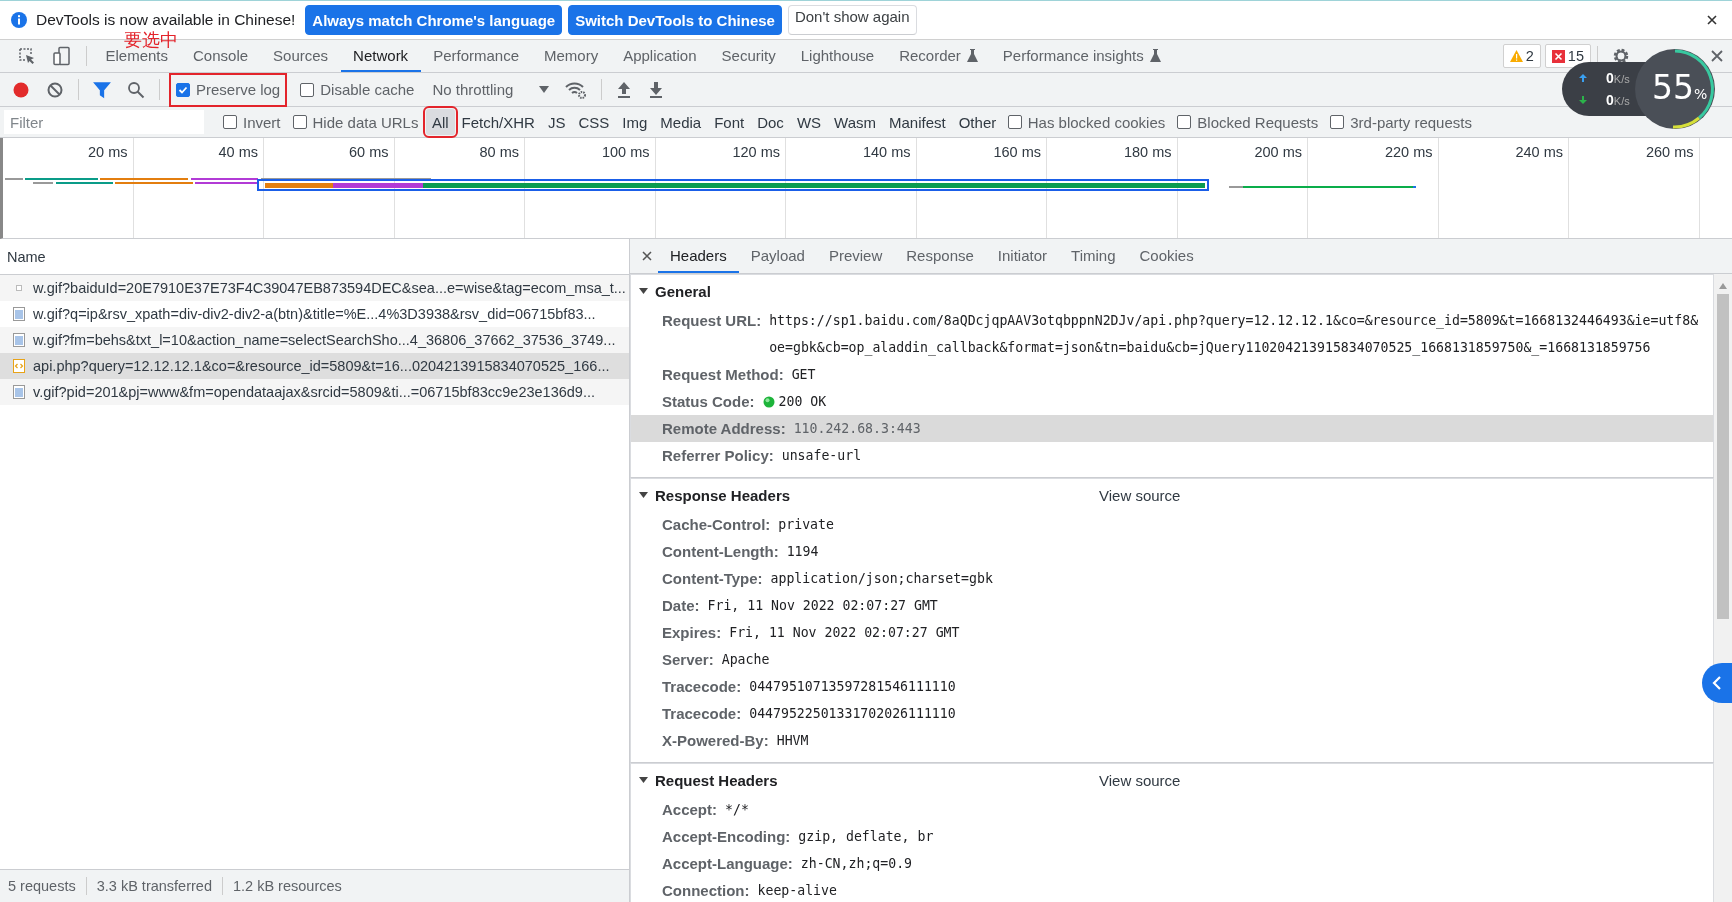  What do you see at coordinates (27, 56) in the screenshot?
I see `inspect-icon` at bounding box center [27, 56].